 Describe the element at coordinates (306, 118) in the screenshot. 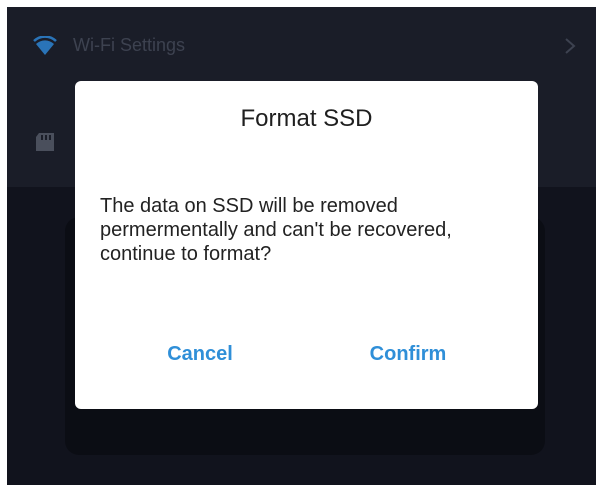

I see `dialog-title: Format SSD` at that location.